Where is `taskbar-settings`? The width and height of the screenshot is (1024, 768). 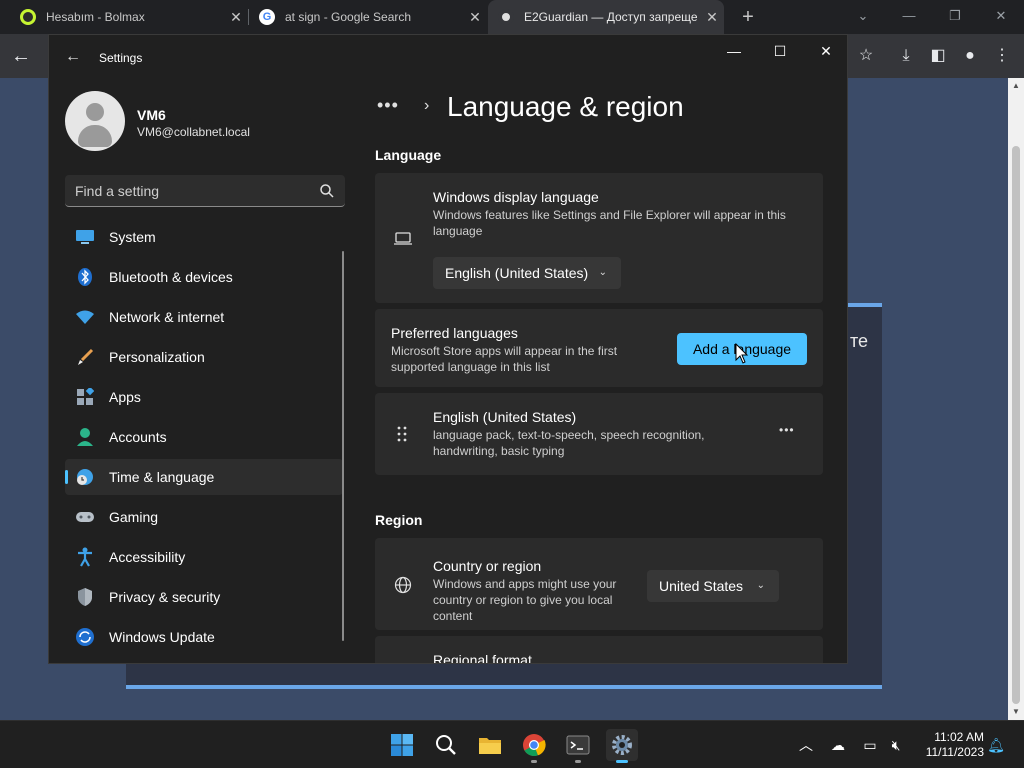
taskbar-settings is located at coordinates (622, 746).